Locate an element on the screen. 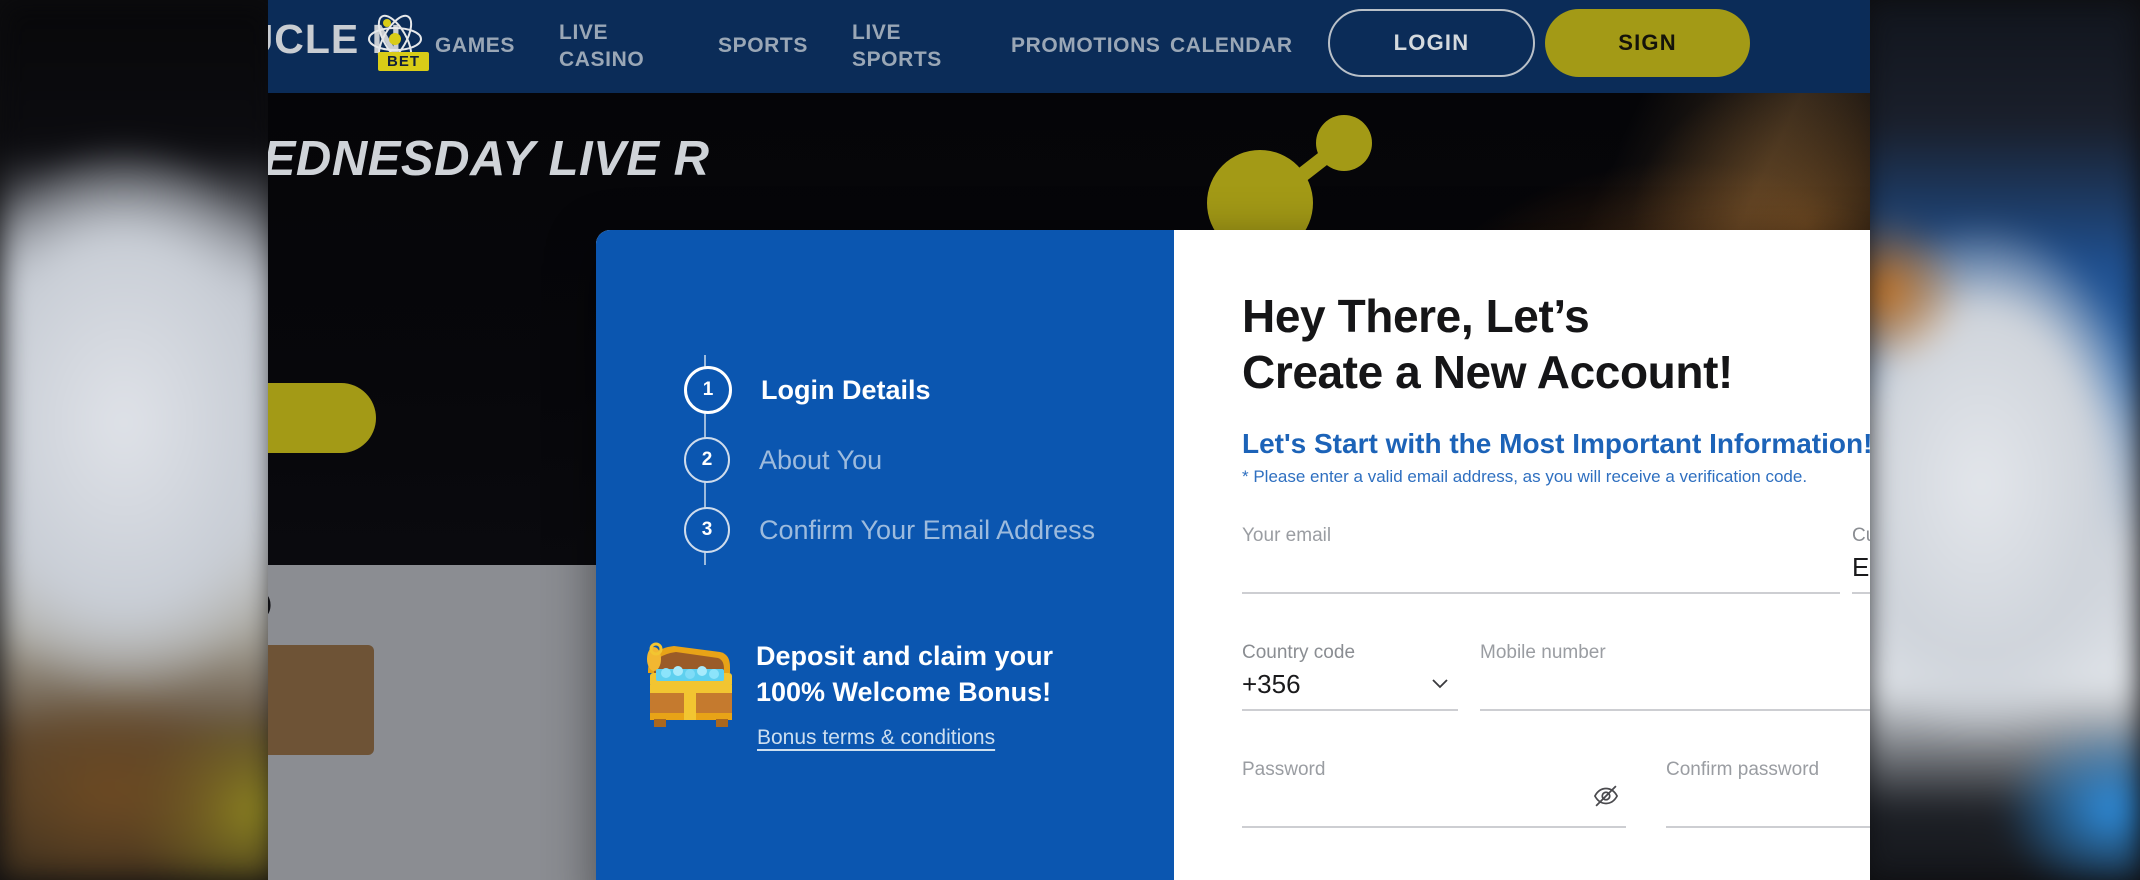 The height and width of the screenshot is (880, 2140). signup-button: SIGN is located at coordinates (1647, 43).